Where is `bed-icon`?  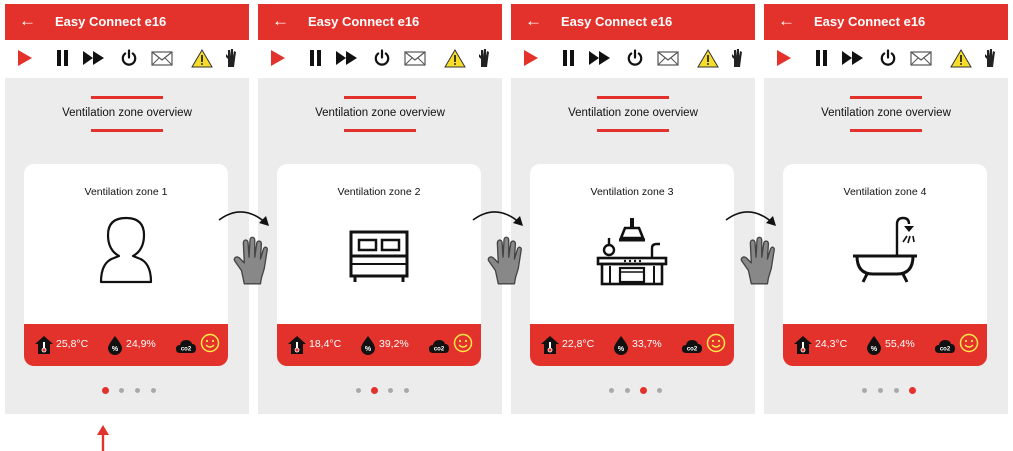
bed-icon is located at coordinates (379, 250).